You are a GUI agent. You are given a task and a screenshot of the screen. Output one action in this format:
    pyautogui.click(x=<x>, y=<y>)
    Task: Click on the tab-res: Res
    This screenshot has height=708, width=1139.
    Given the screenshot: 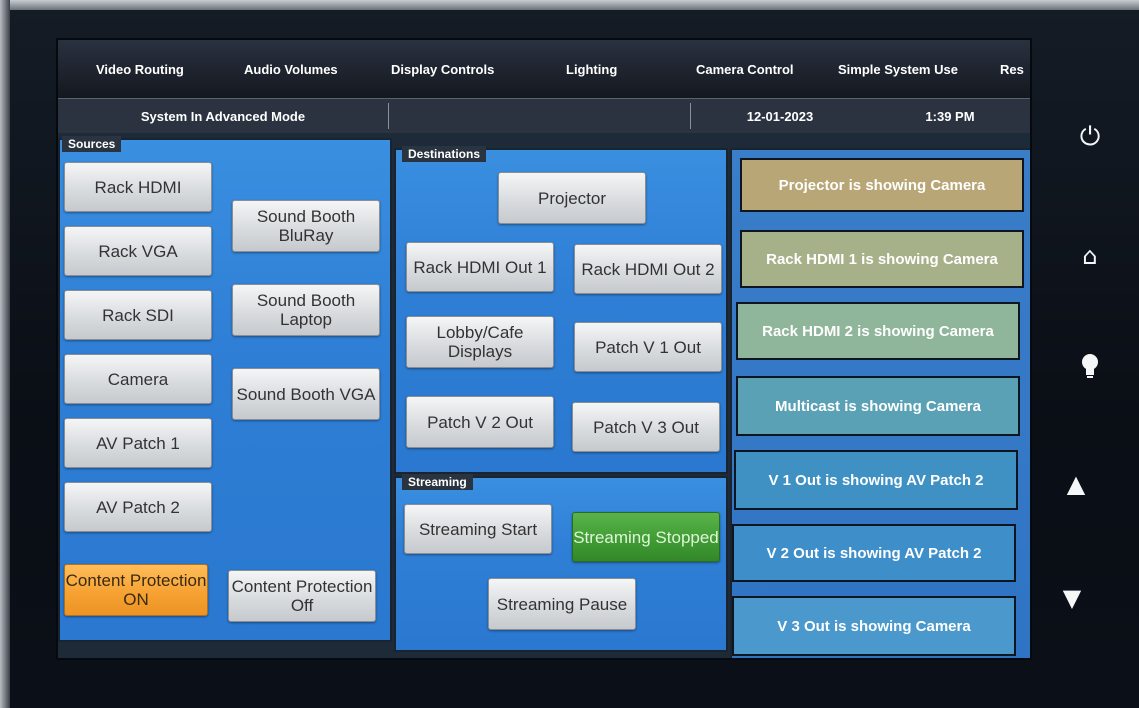 What is the action you would take?
    pyautogui.click(x=1012, y=69)
    